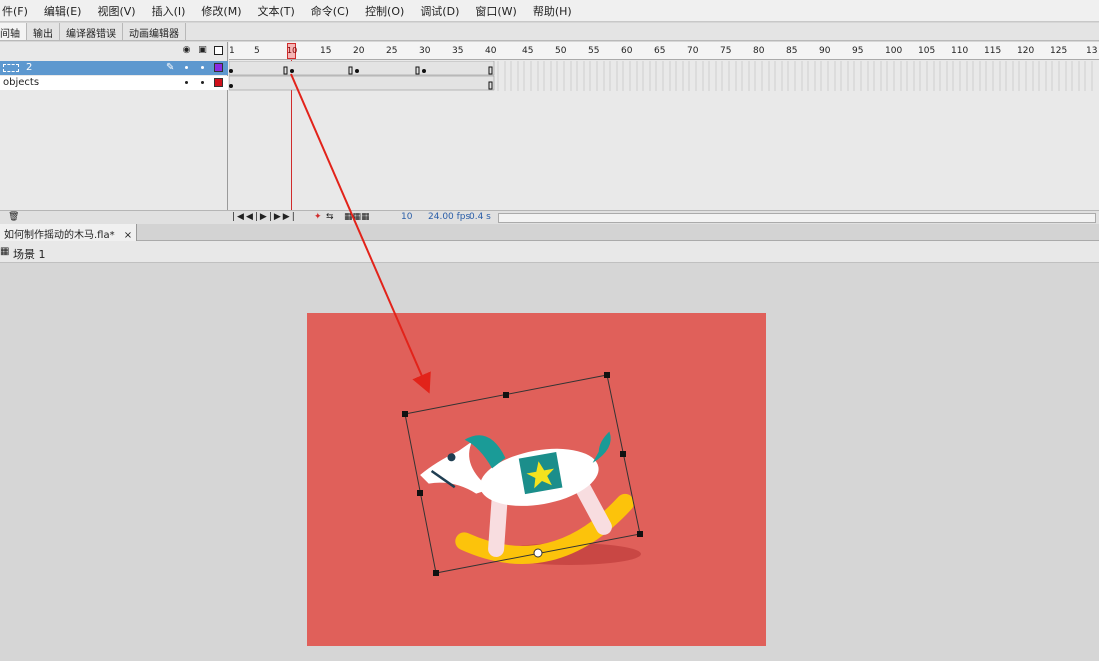  I want to click on registration-point, so click(538, 553).